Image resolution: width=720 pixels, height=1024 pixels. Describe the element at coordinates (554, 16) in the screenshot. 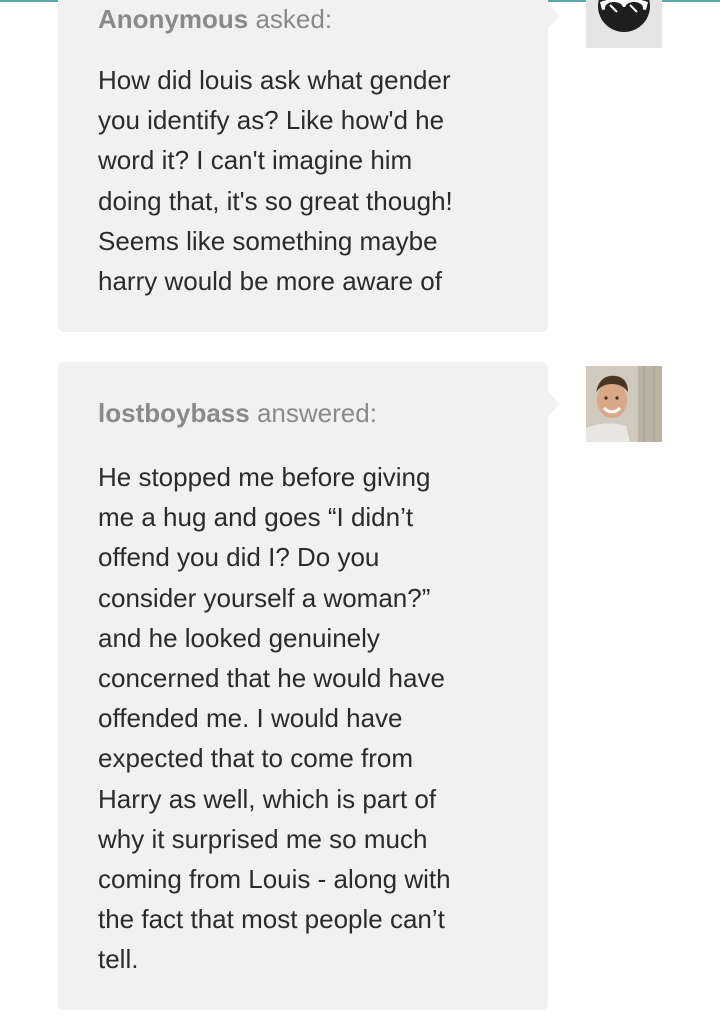

I see `ask-bubble-pointer` at that location.